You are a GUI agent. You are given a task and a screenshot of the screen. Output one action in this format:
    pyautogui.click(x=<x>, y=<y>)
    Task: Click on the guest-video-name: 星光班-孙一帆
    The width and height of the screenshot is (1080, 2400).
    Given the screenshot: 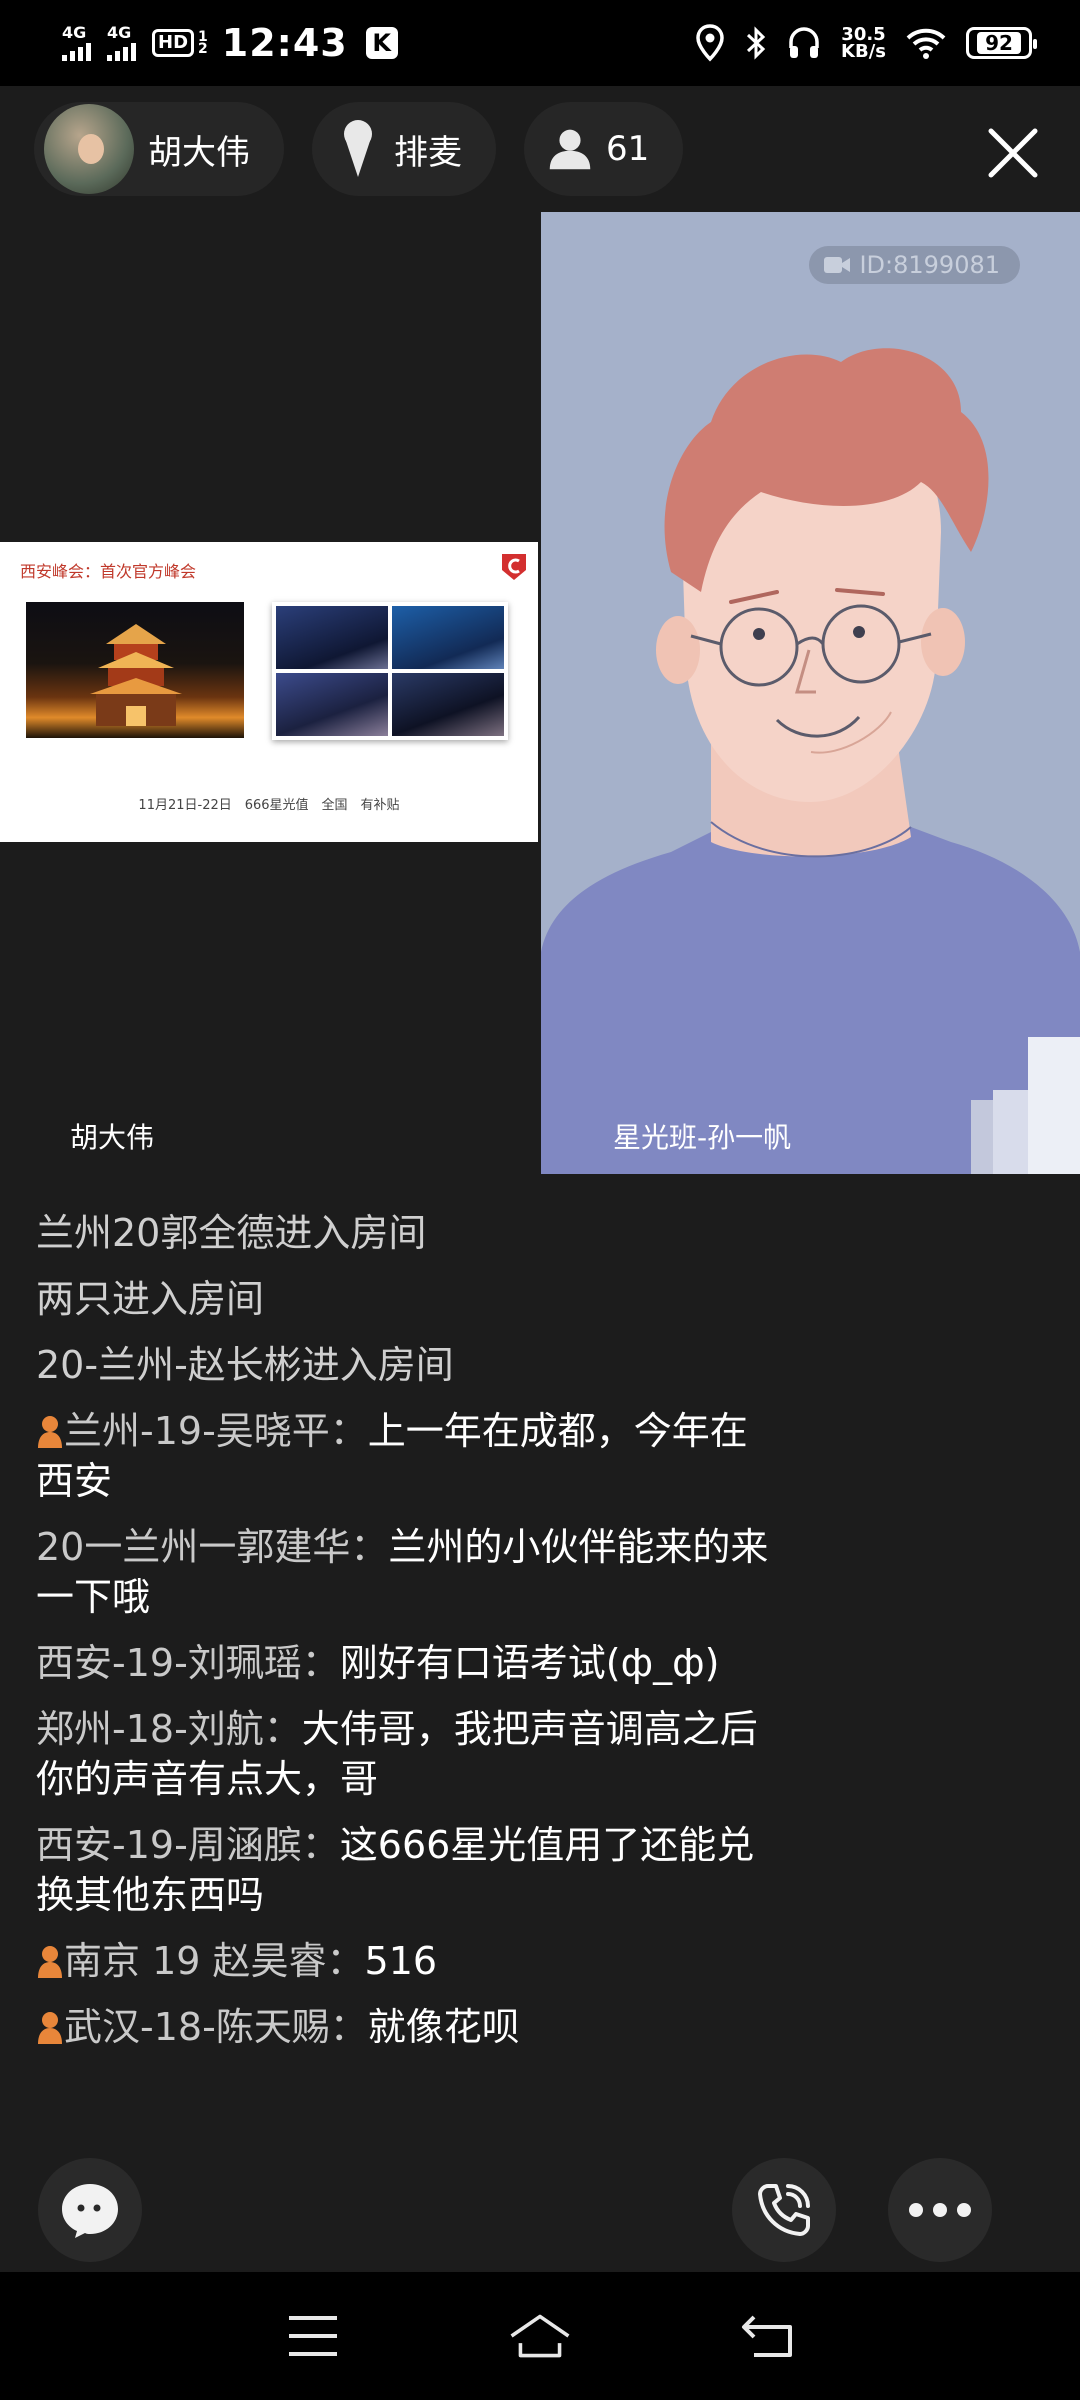 What is the action you would take?
    pyautogui.click(x=702, y=1137)
    